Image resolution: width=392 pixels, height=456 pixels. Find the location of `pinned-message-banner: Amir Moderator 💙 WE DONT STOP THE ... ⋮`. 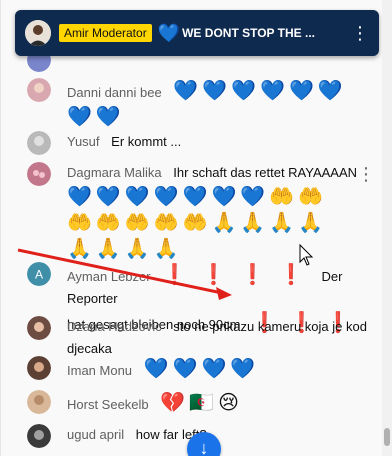

pinned-message-banner: Amir Moderator 💙 WE DONT STOP THE ... ⋮ is located at coordinates (197, 33).